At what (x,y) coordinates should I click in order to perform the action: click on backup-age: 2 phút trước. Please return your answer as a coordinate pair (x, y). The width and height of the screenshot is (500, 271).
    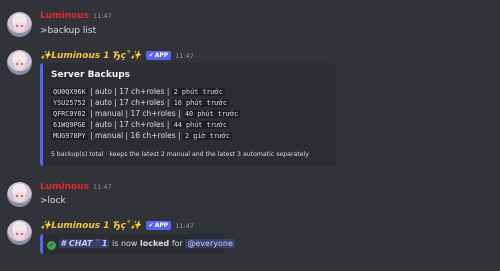
    Looking at the image, I should click on (198, 92).